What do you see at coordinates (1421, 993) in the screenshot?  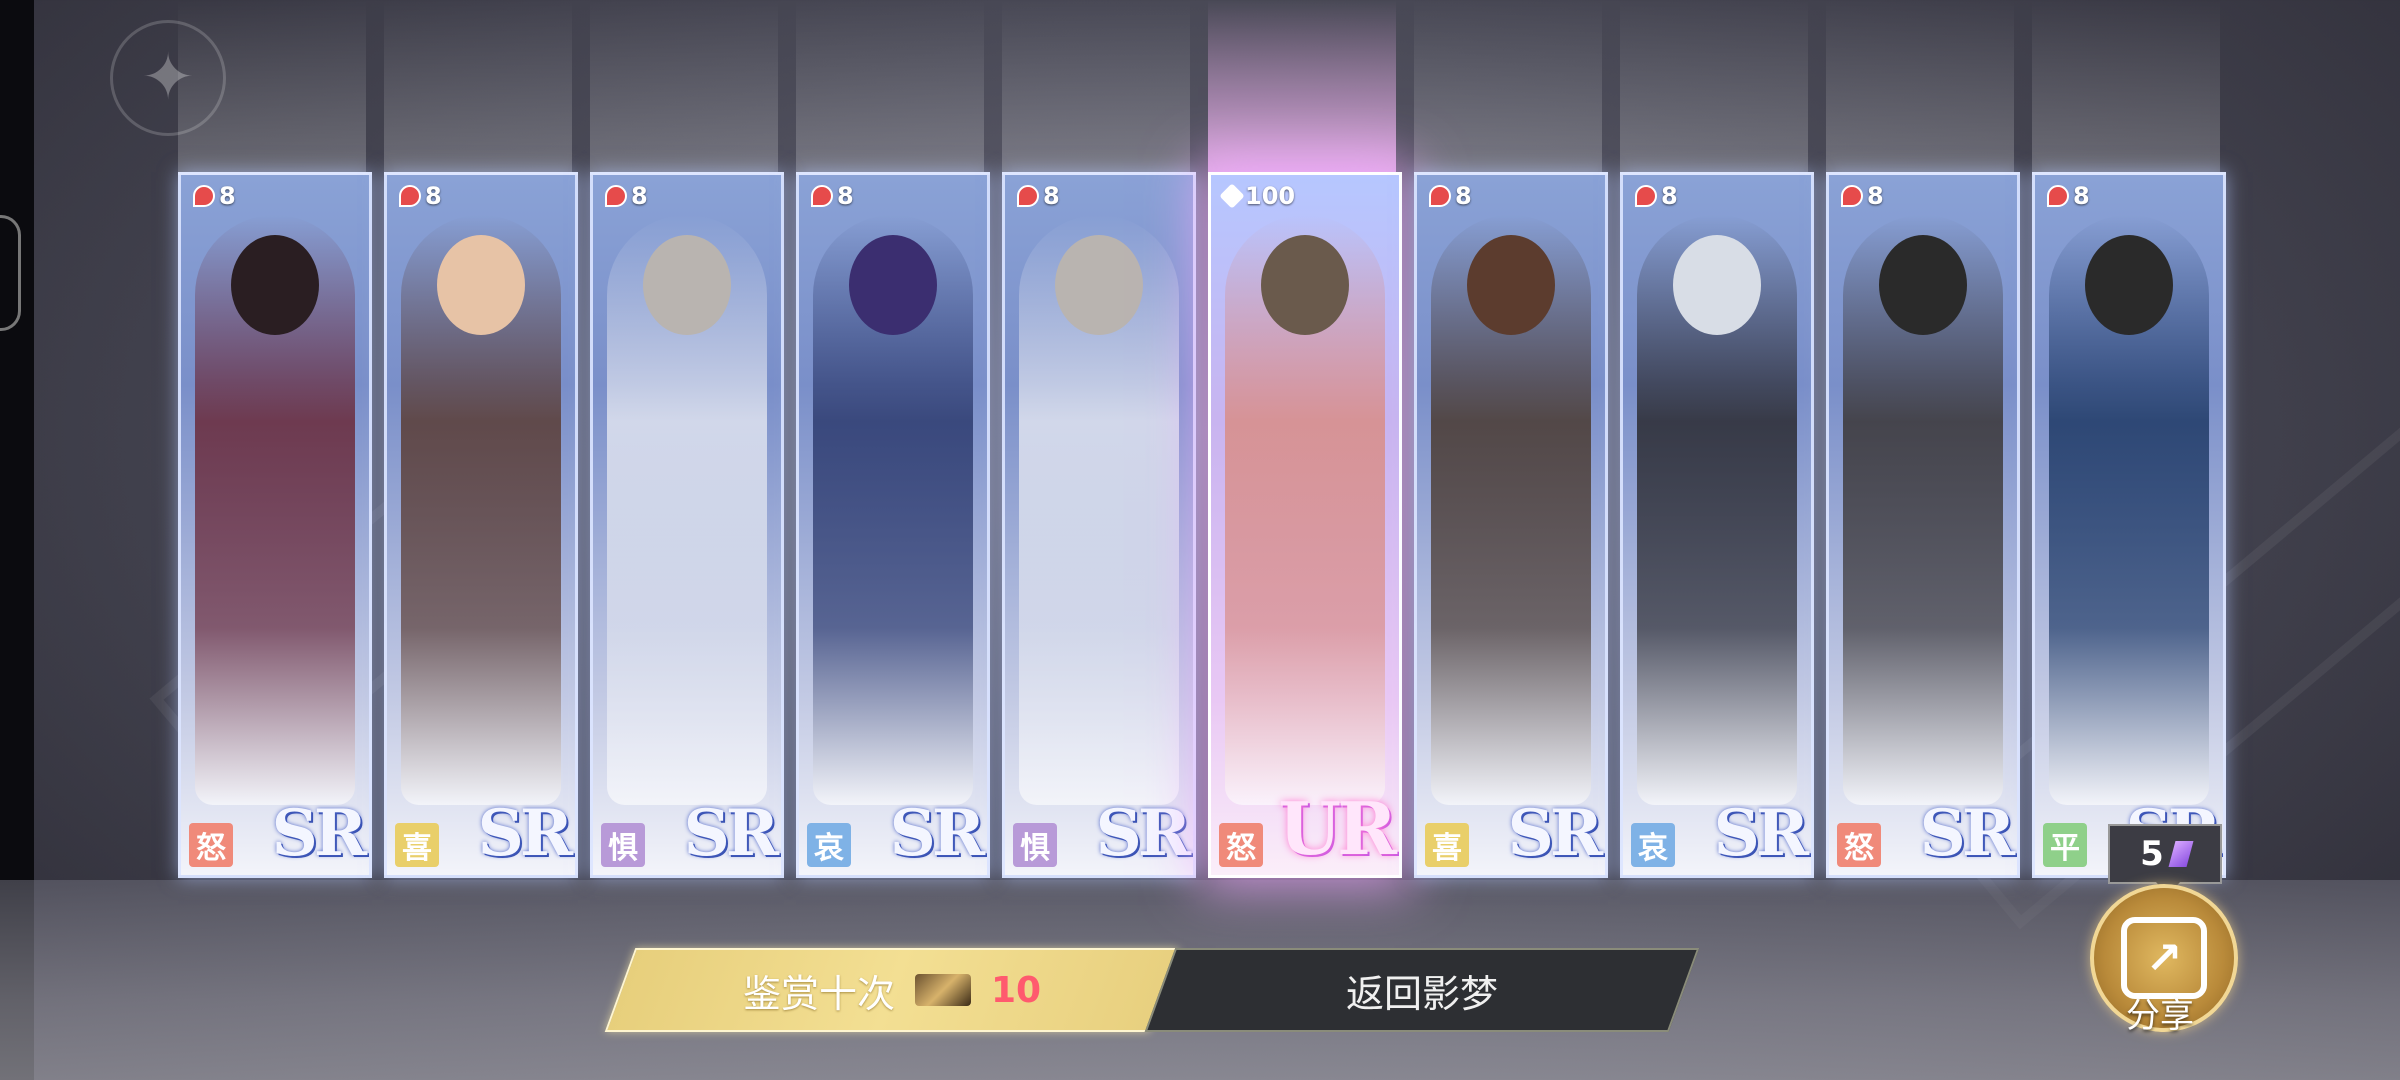 I see `return-label: 返回影梦` at bounding box center [1421, 993].